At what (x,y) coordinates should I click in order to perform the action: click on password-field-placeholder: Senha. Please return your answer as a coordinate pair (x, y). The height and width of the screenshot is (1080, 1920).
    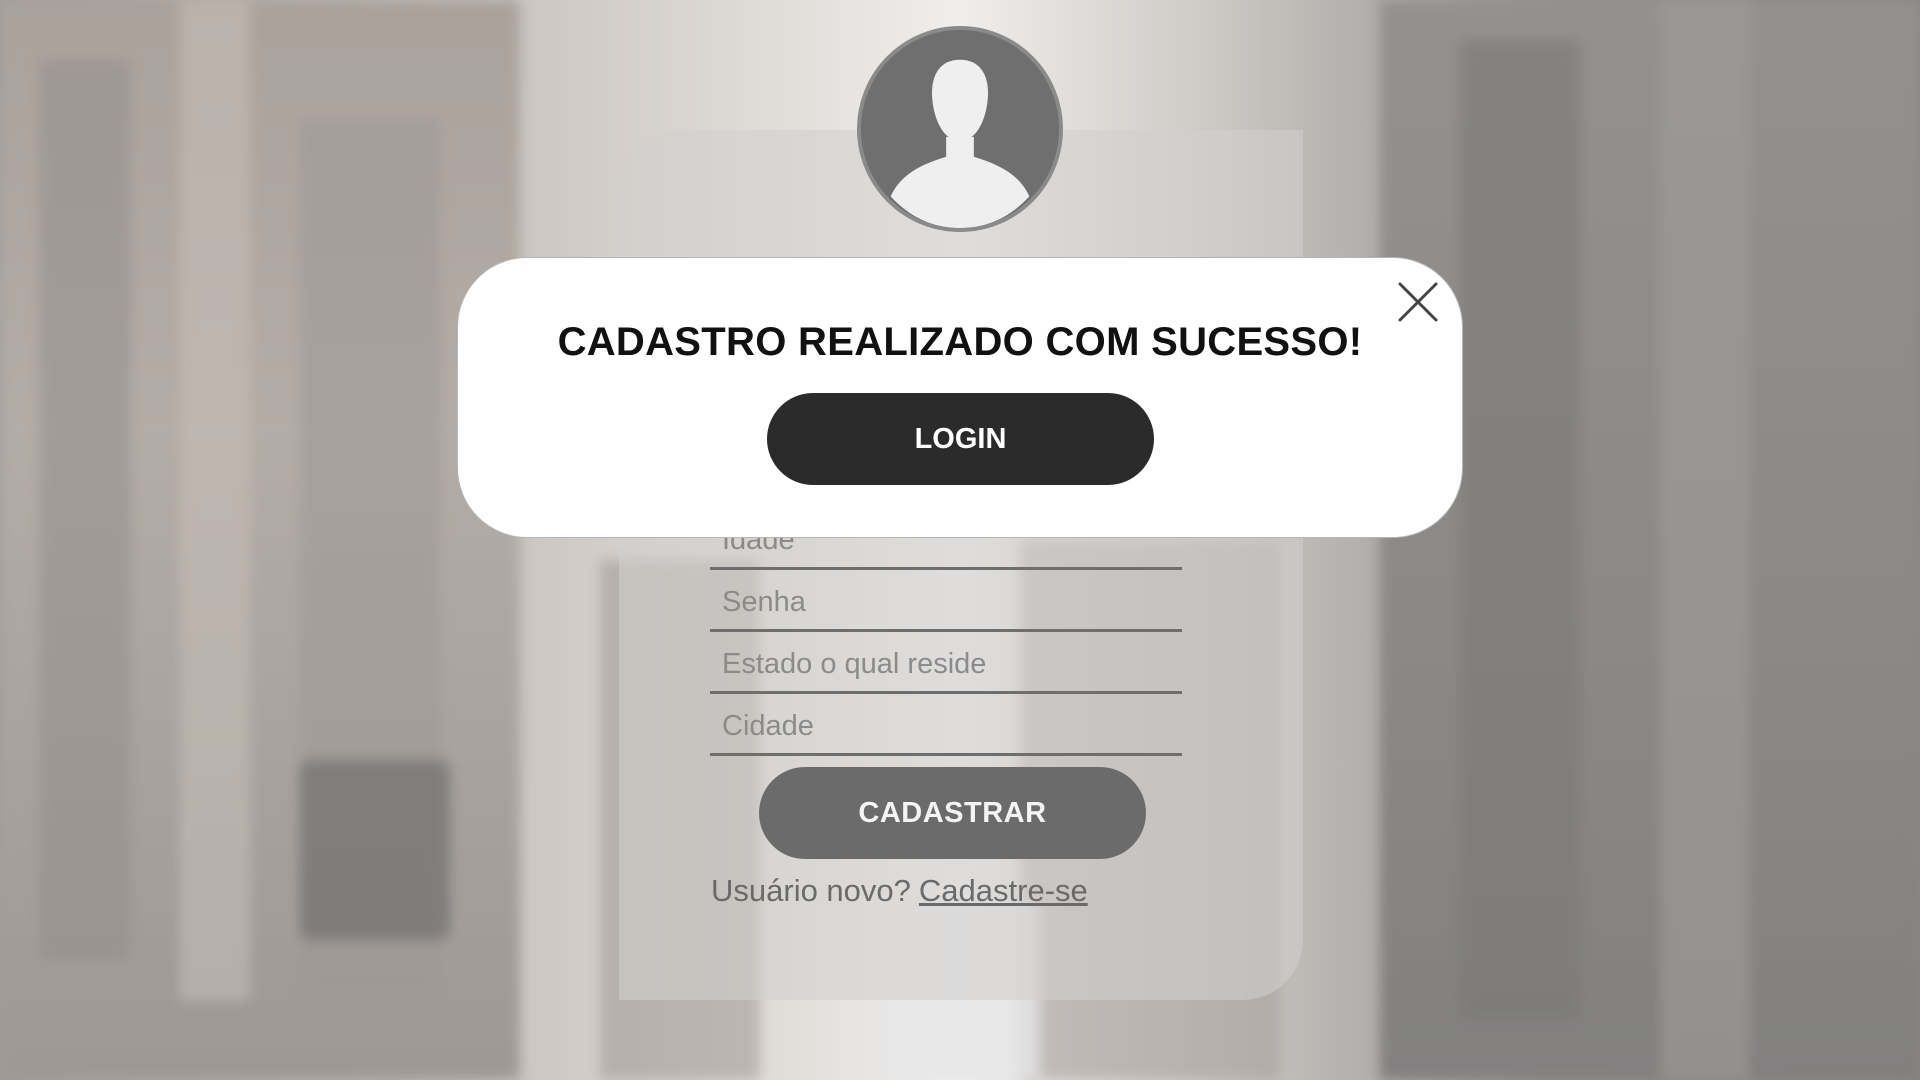
    Looking at the image, I should click on (764, 602).